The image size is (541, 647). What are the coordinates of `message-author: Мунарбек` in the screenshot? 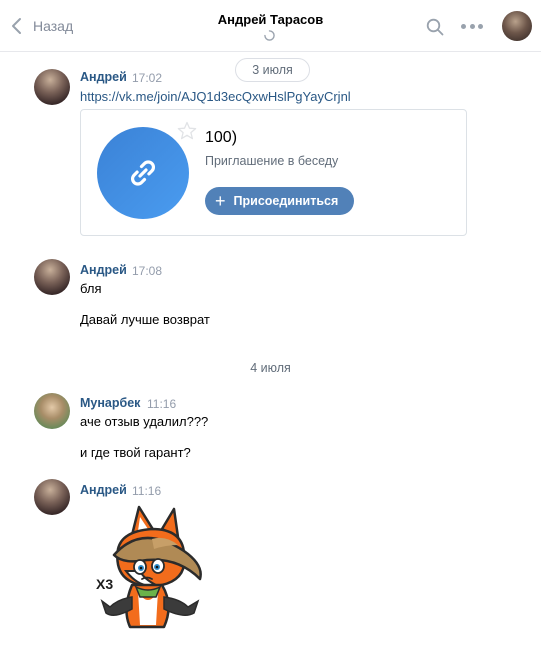 It's located at (110, 403).